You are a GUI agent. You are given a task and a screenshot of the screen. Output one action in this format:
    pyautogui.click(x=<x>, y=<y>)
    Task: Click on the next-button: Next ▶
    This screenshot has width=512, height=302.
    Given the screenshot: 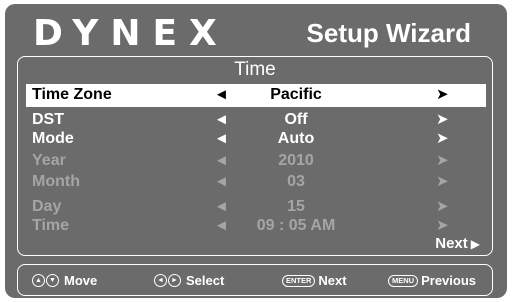 What is the action you would take?
    pyautogui.click(x=457, y=243)
    